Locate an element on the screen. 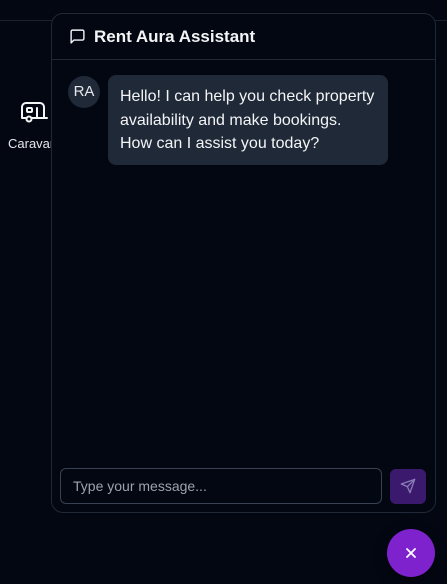 The width and height of the screenshot is (447, 584). chat-header: Rent Aura Assistant is located at coordinates (243, 37).